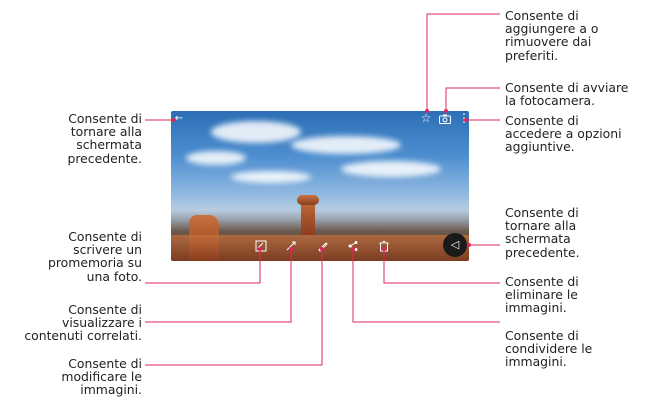 Image resolution: width=646 pixels, height=403 pixels. I want to click on label-camera: Consente di avviare la fotocamera., so click(567, 94).